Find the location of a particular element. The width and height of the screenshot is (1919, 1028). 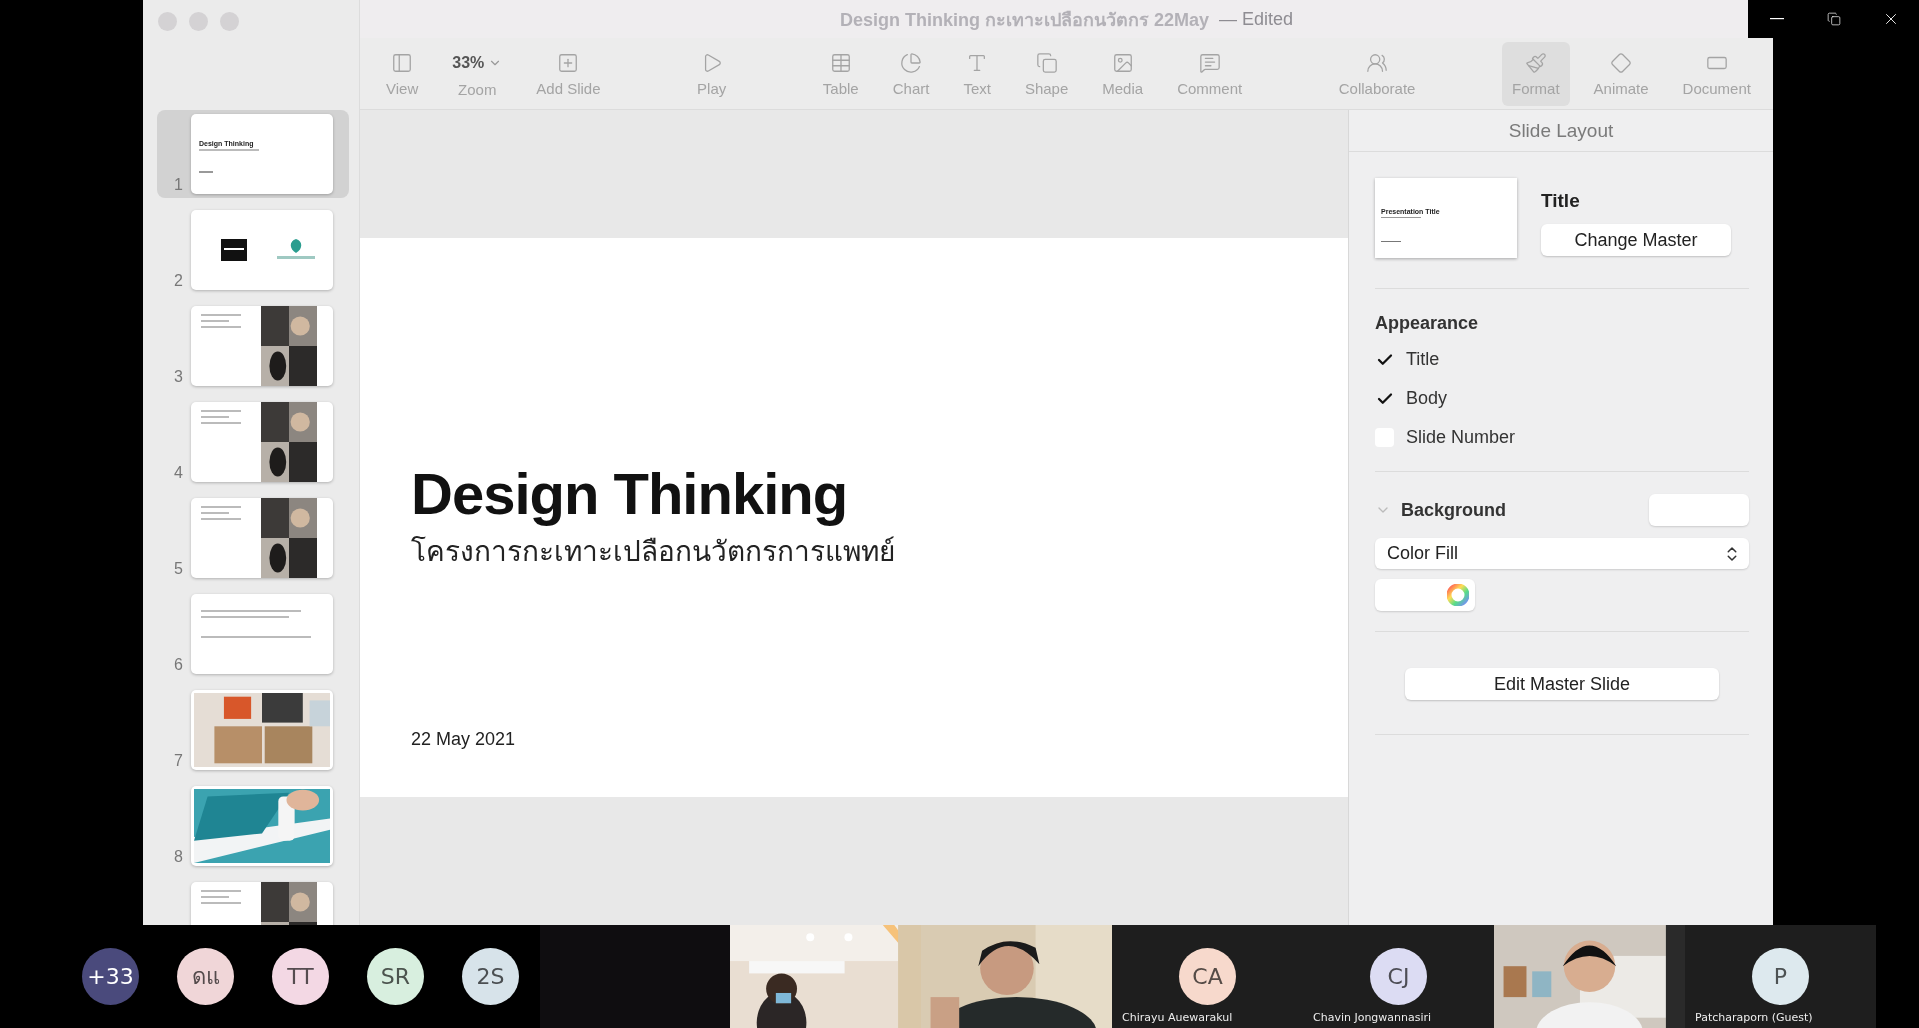

shapes-icon is located at coordinates (1046, 62).